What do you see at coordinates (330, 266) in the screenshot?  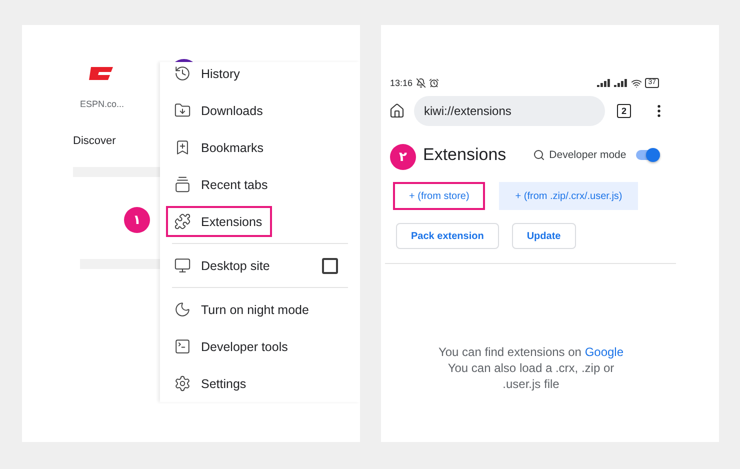 I see `checkbox` at bounding box center [330, 266].